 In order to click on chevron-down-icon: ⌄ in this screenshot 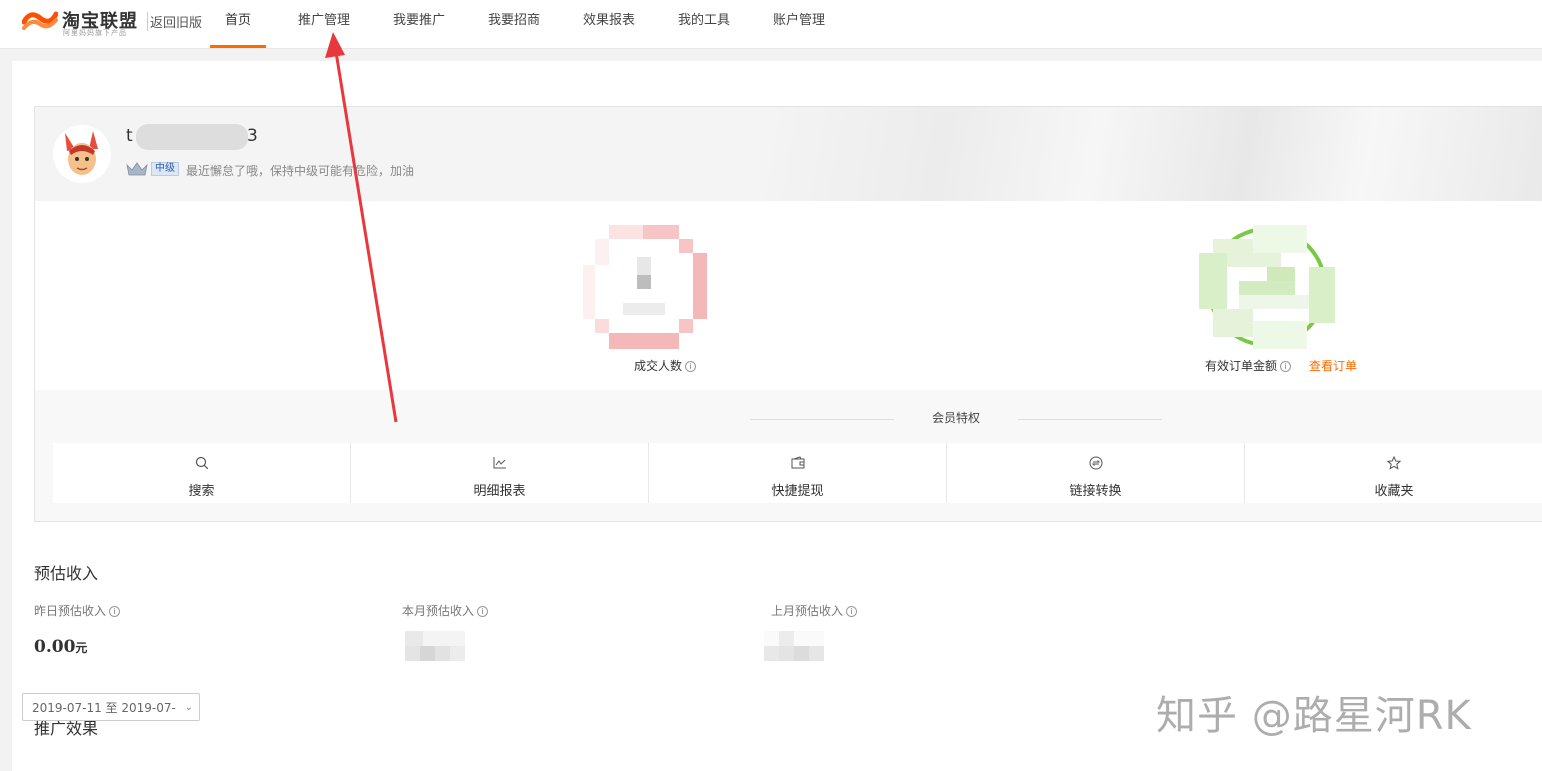, I will do `click(188, 707)`.